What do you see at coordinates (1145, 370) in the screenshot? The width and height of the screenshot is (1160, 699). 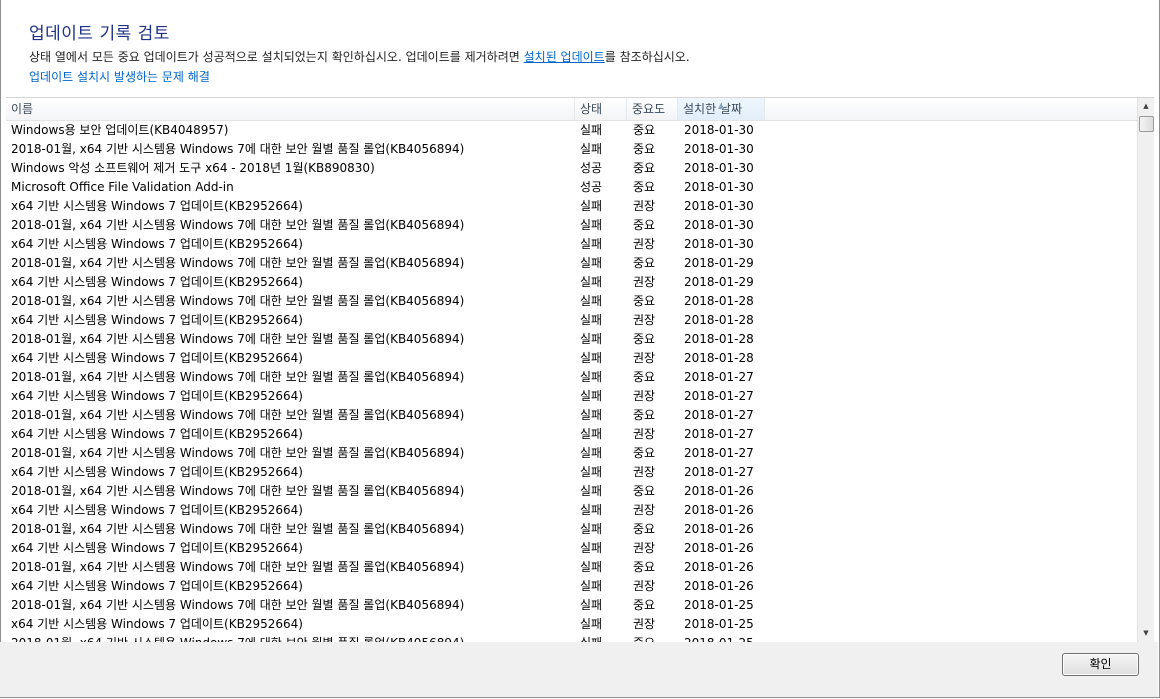 I see `vertical-scrollbar: ▲ ▼` at bounding box center [1145, 370].